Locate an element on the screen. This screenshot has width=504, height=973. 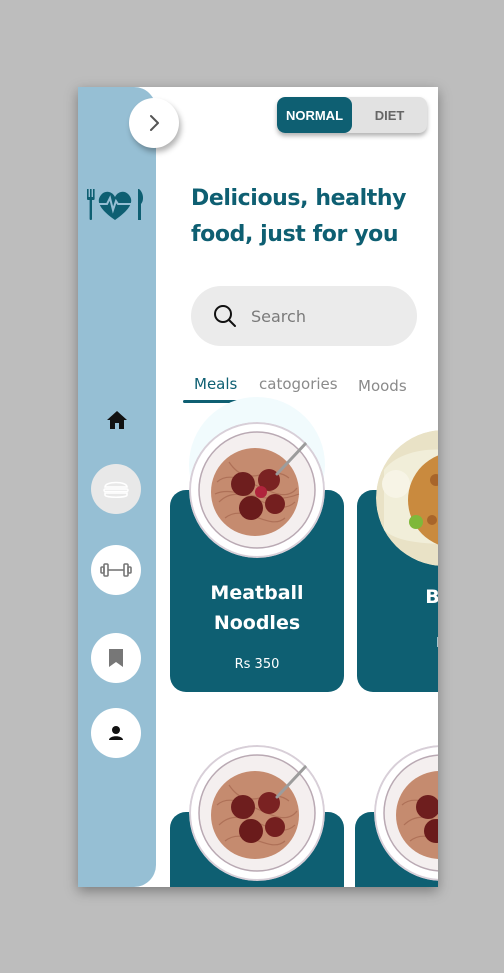
tab-categories: catogories is located at coordinates (298, 384).